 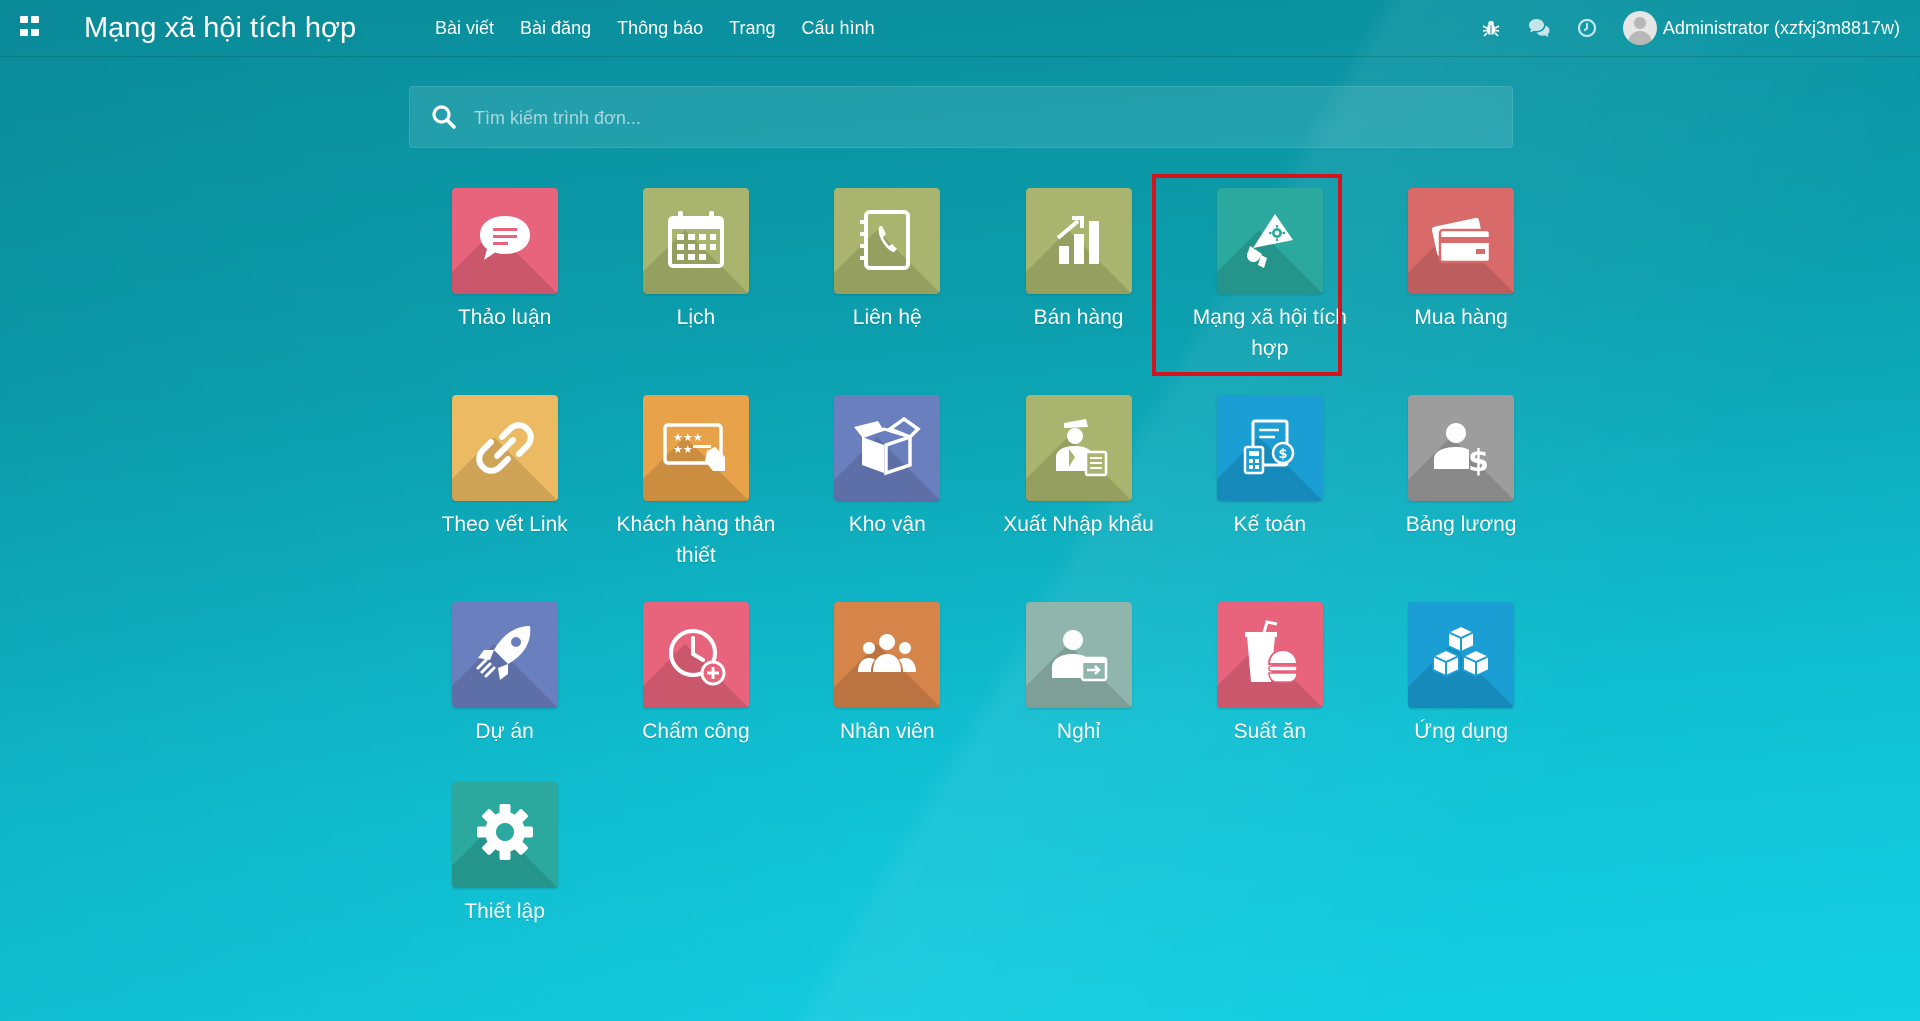 What do you see at coordinates (1461, 241) in the screenshot?
I see `credit-card-icon` at bounding box center [1461, 241].